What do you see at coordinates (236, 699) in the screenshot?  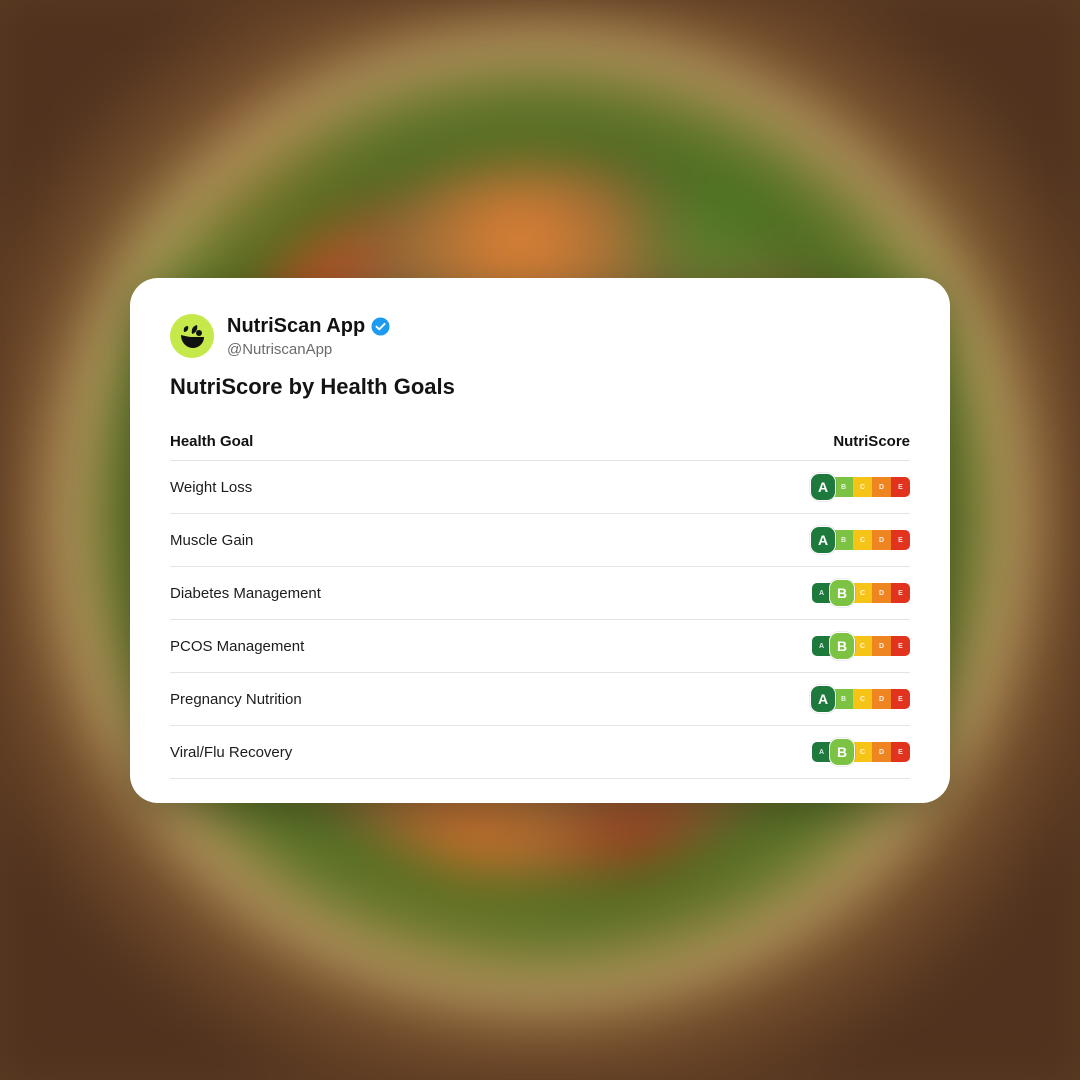 I see `health-goal-label: Pregnancy Nutrition` at bounding box center [236, 699].